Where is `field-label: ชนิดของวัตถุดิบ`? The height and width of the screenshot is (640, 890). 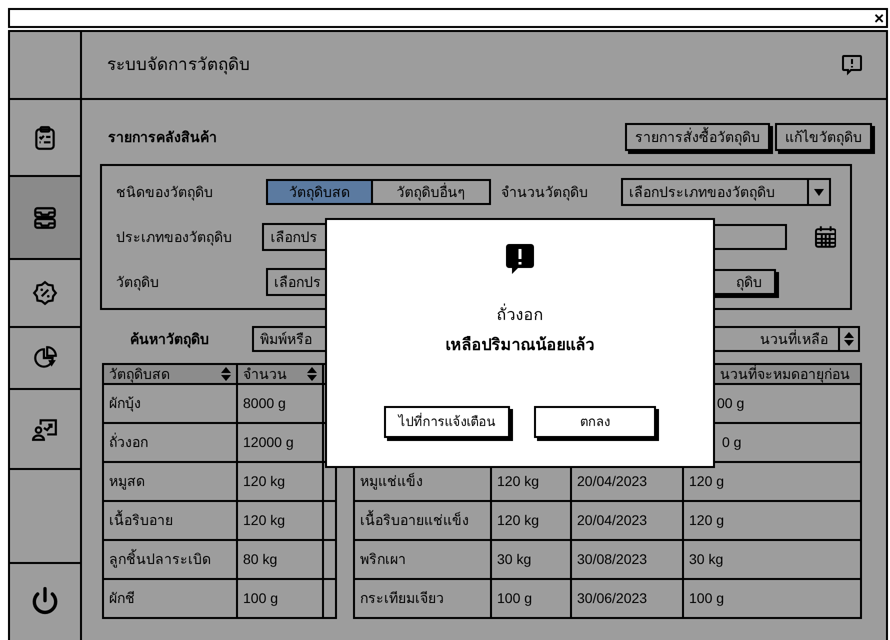 field-label: ชนิดของวัตถุดิบ is located at coordinates (165, 192).